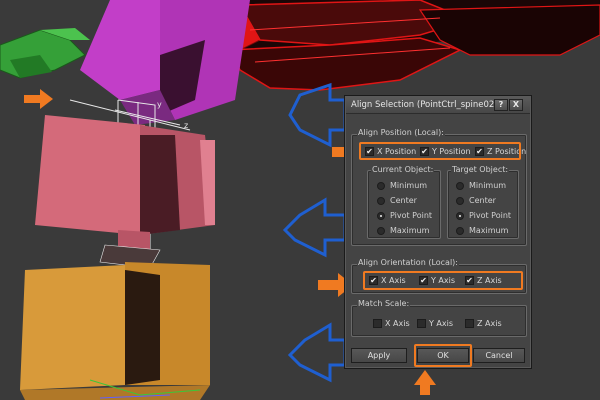 The image size is (600, 400). I want to click on target-pivot-radio: Pivot Point, so click(483, 215).